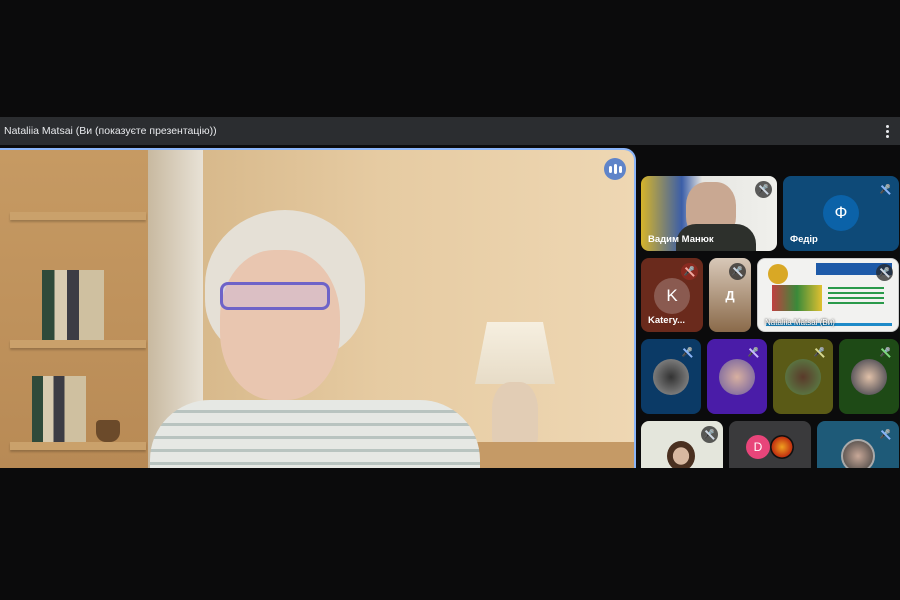 This screenshot has height=600, width=900. I want to click on participant-initial: Д, so click(730, 295).